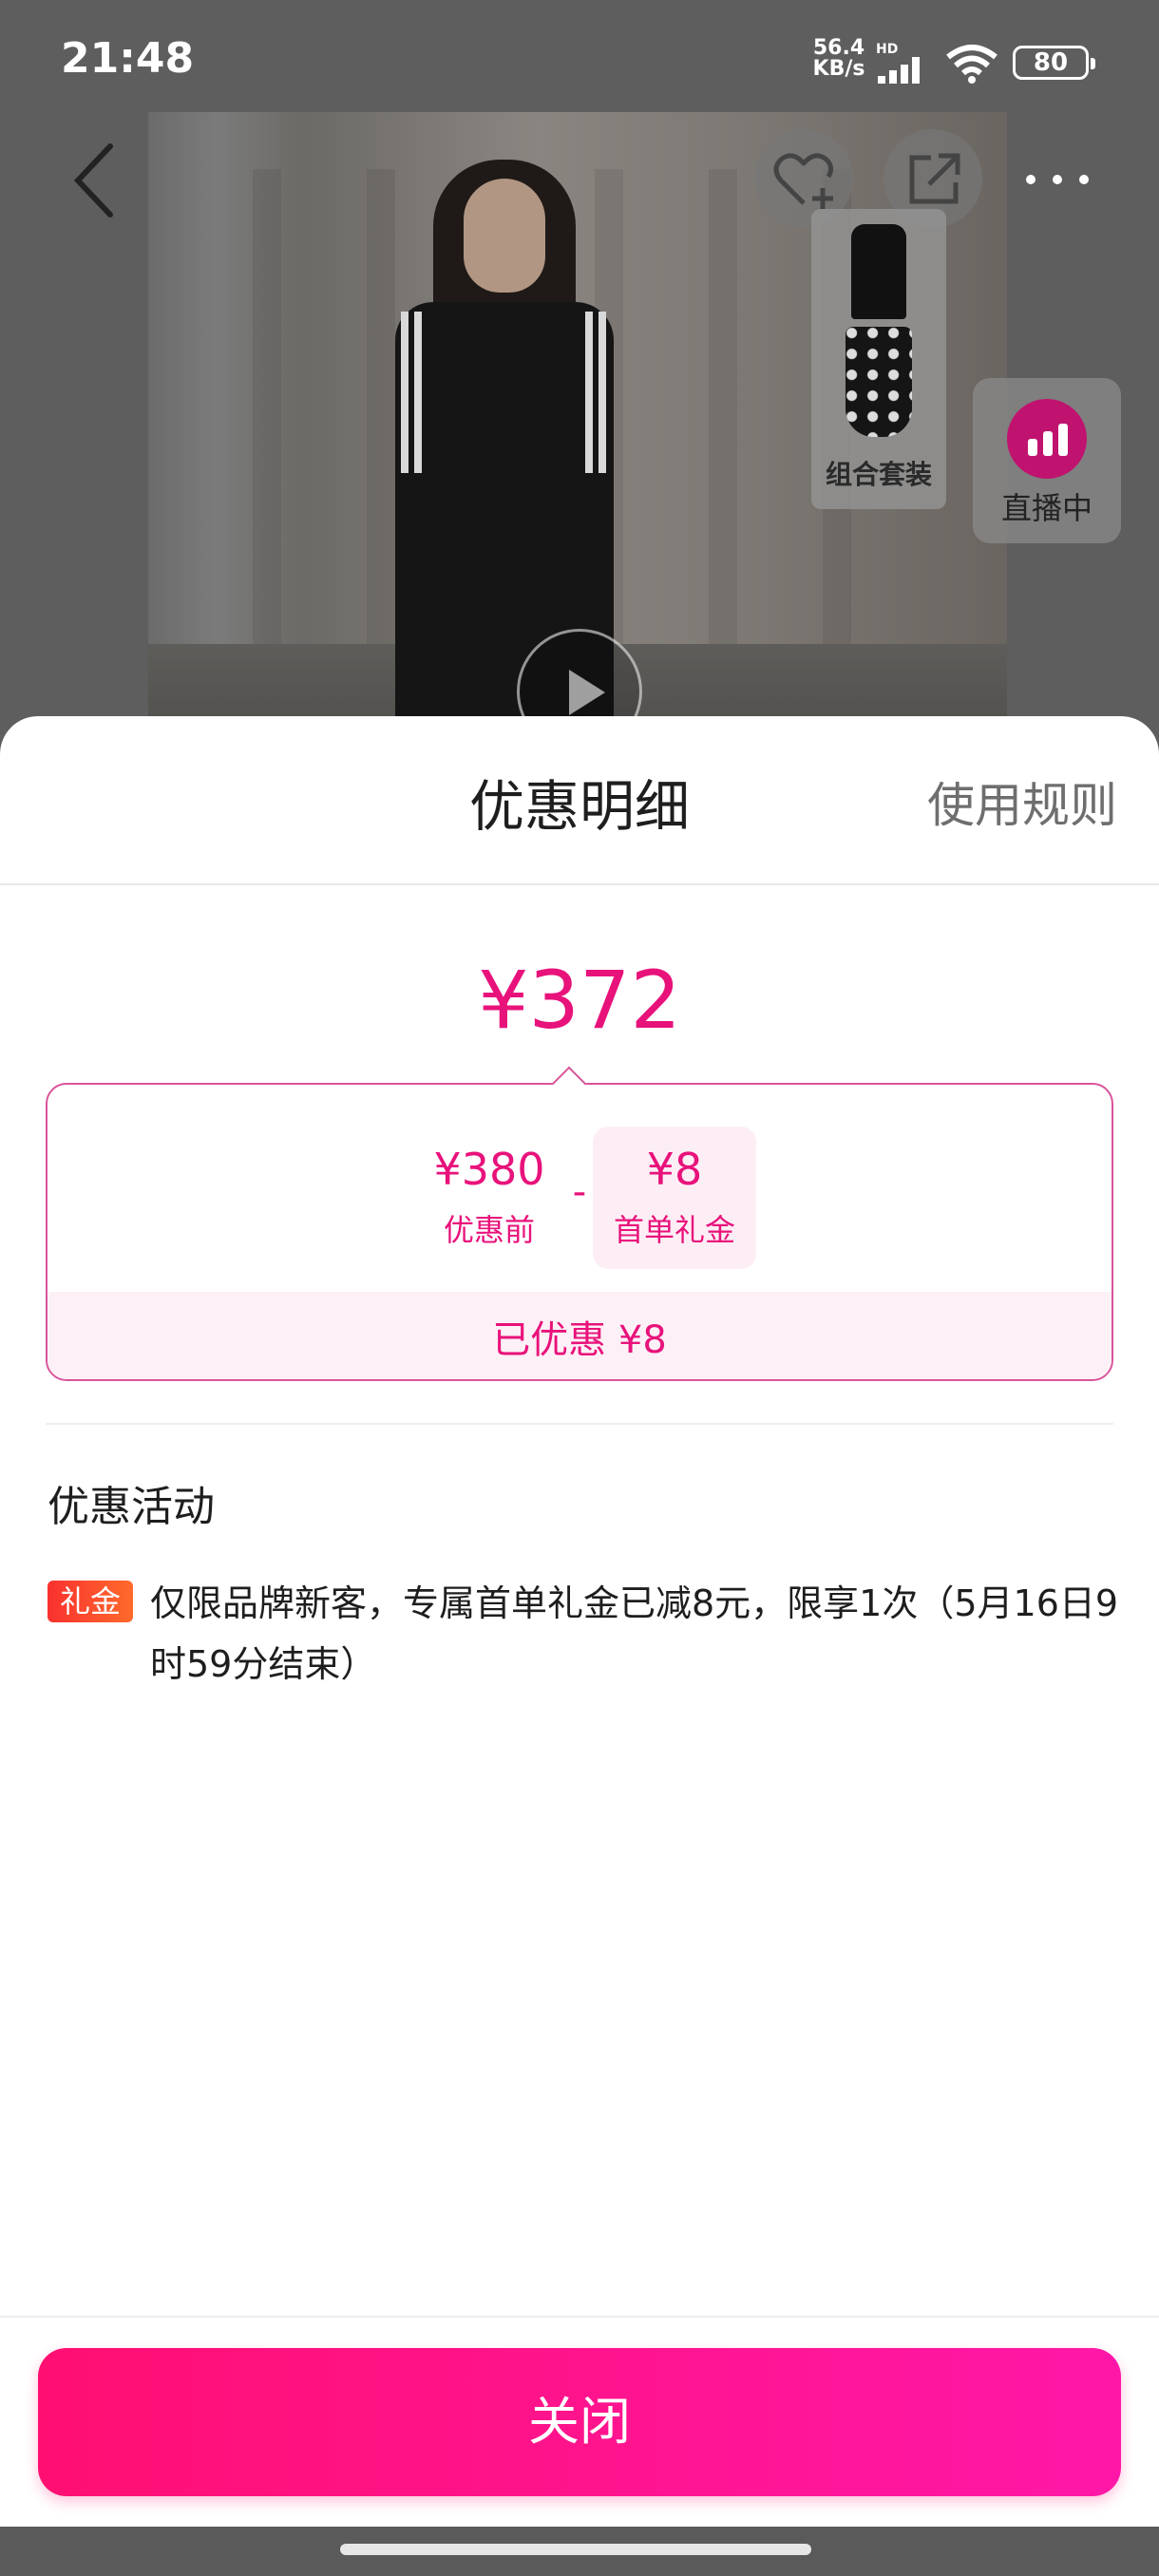  What do you see at coordinates (674, 1230) in the screenshot?
I see `discount-label: 首单礼金` at bounding box center [674, 1230].